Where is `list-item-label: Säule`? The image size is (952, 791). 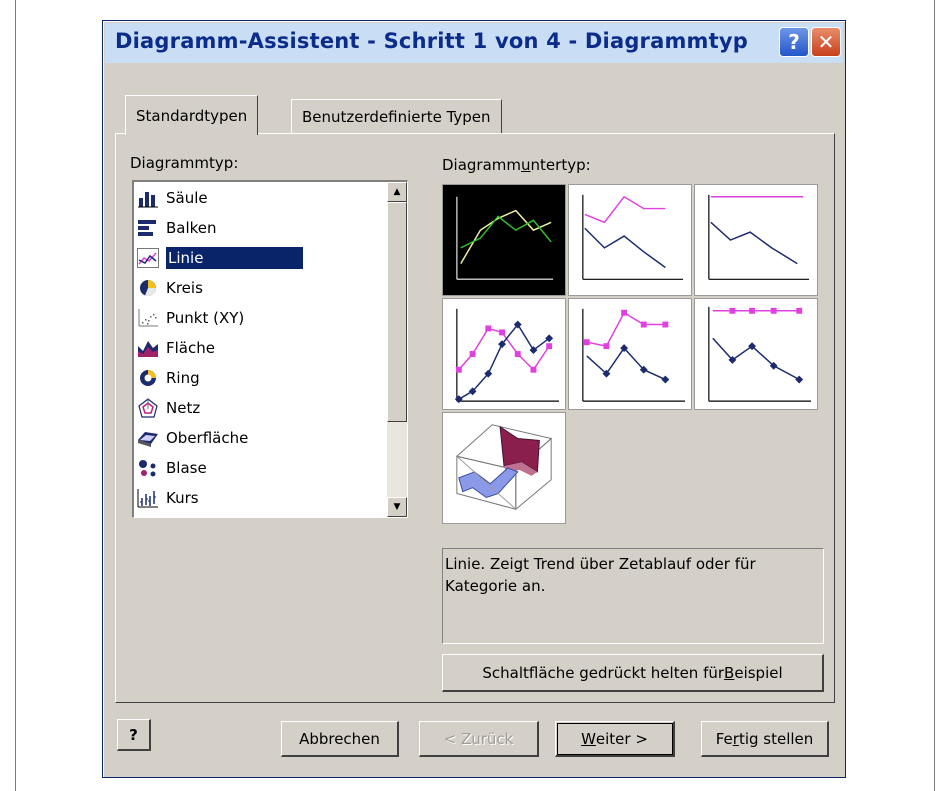
list-item-label: Säule is located at coordinates (187, 198).